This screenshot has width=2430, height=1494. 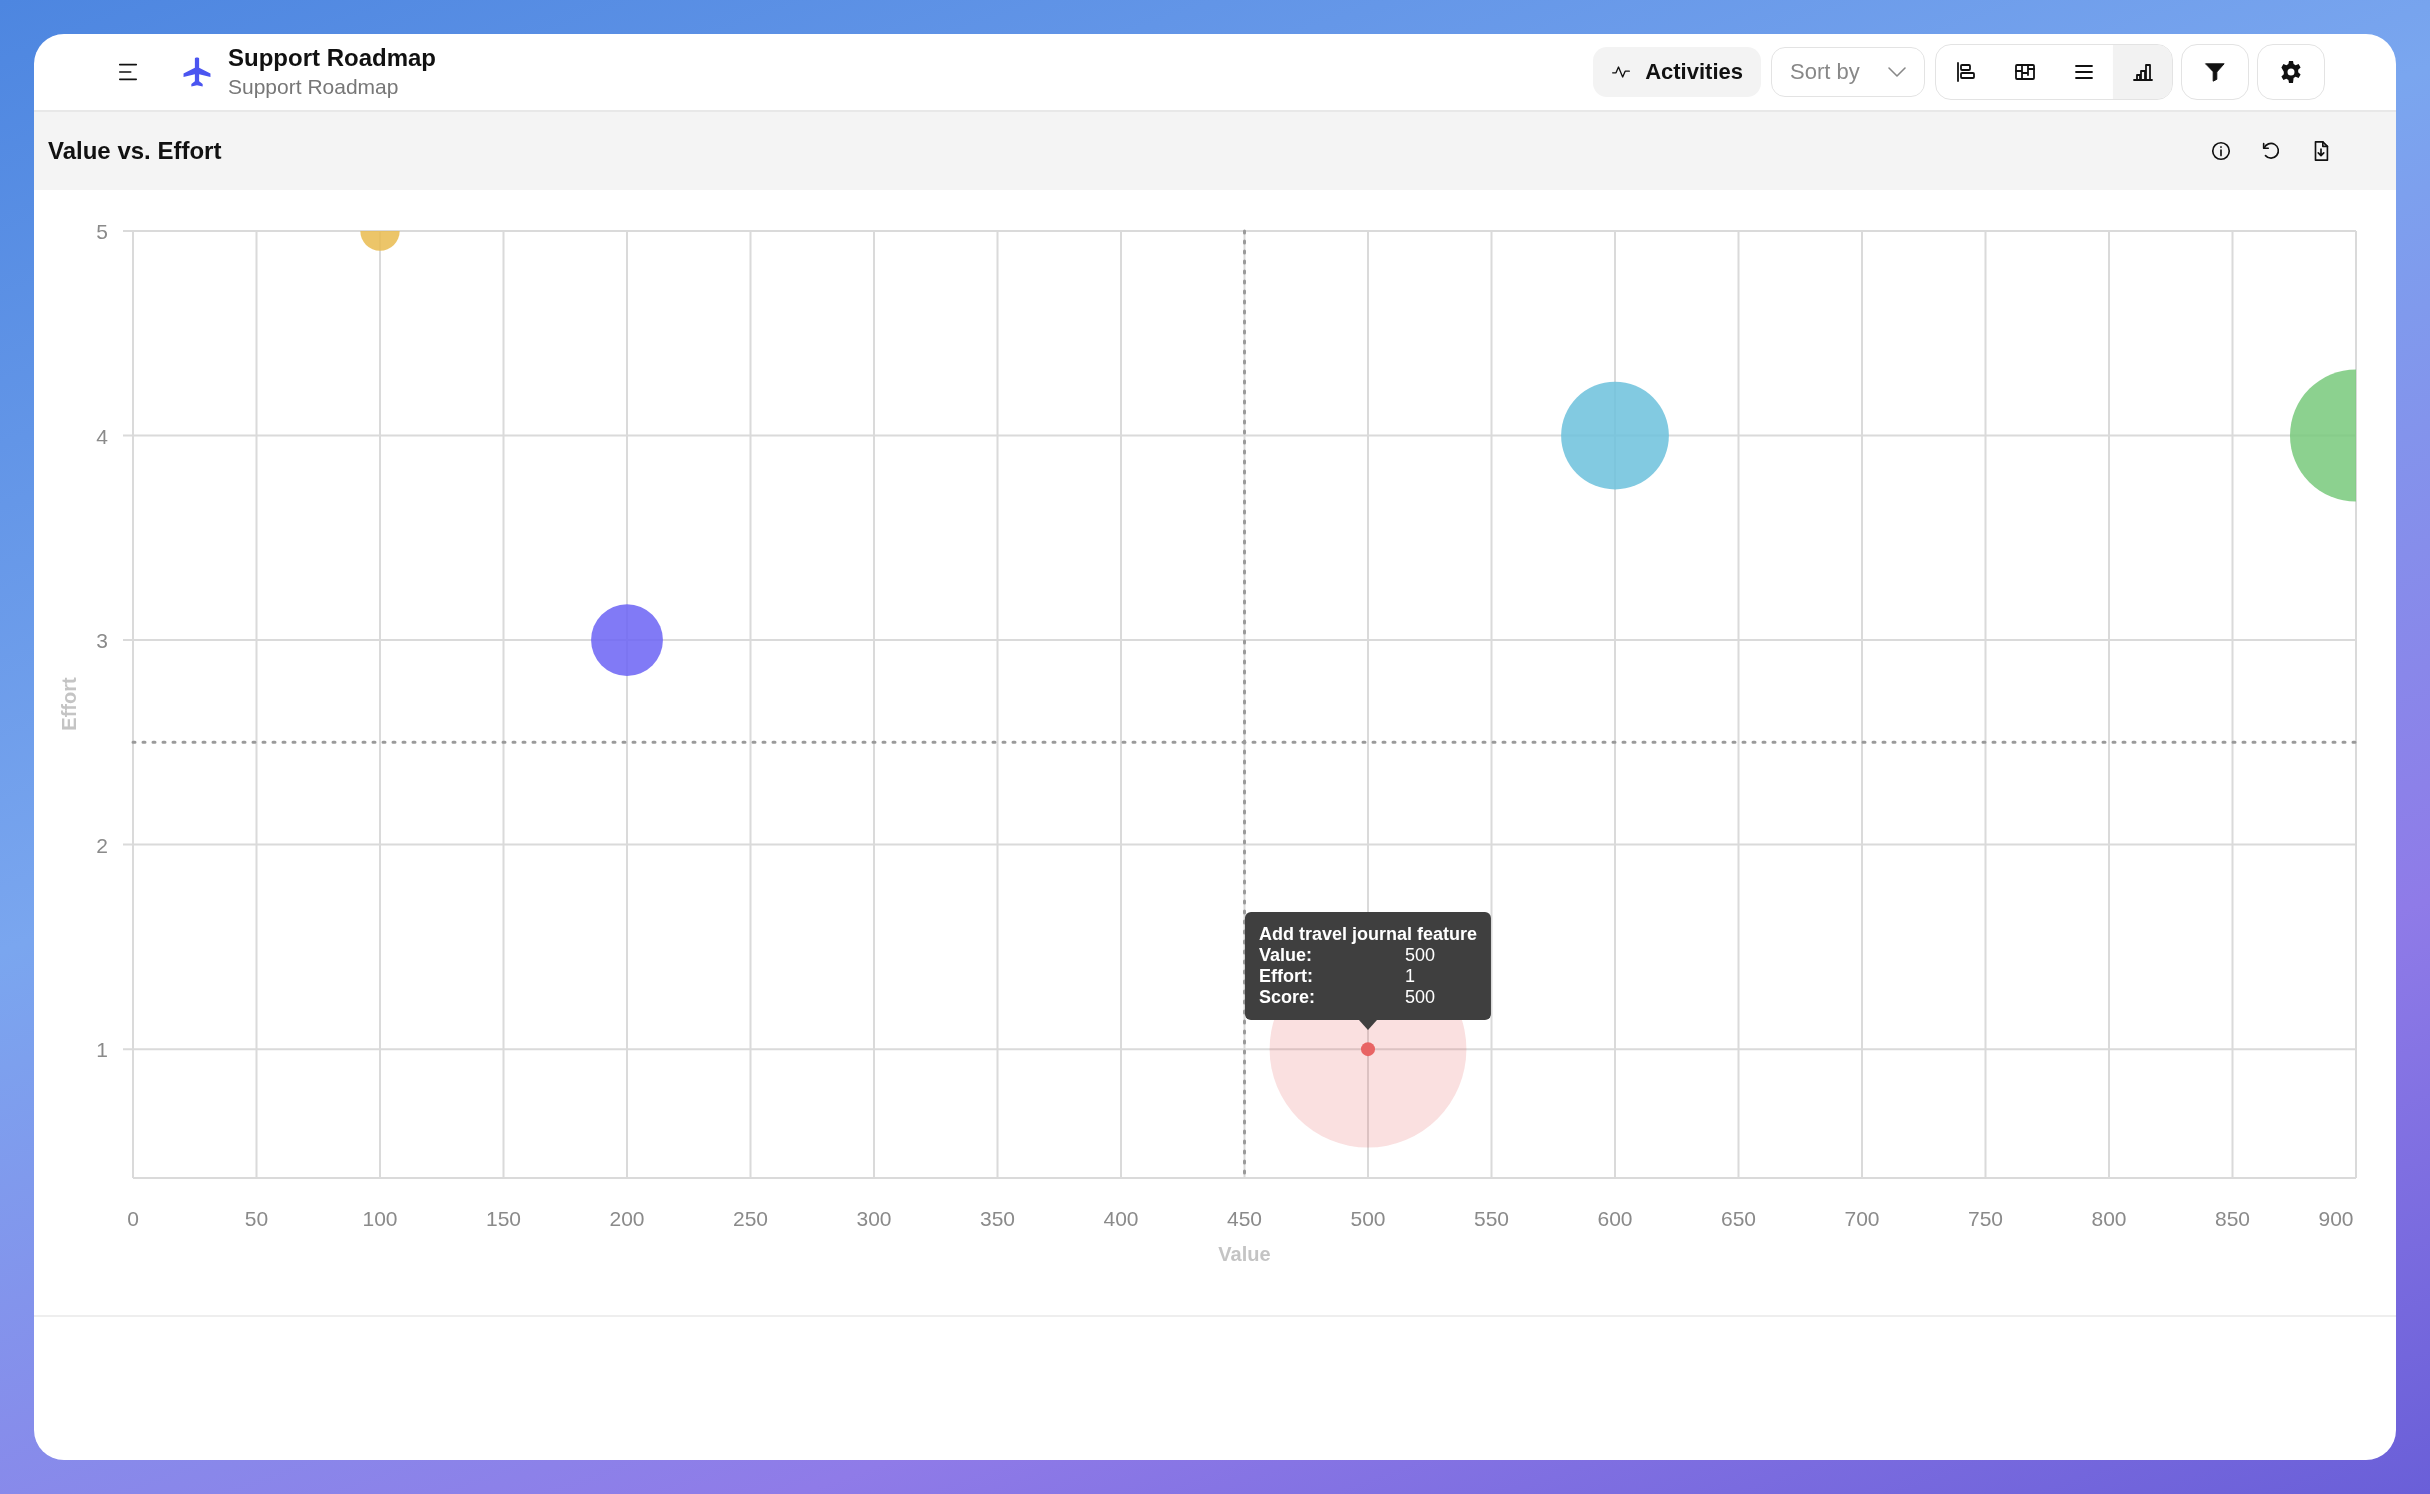 What do you see at coordinates (102, 641) in the screenshot?
I see `axis-tick-label: 3` at bounding box center [102, 641].